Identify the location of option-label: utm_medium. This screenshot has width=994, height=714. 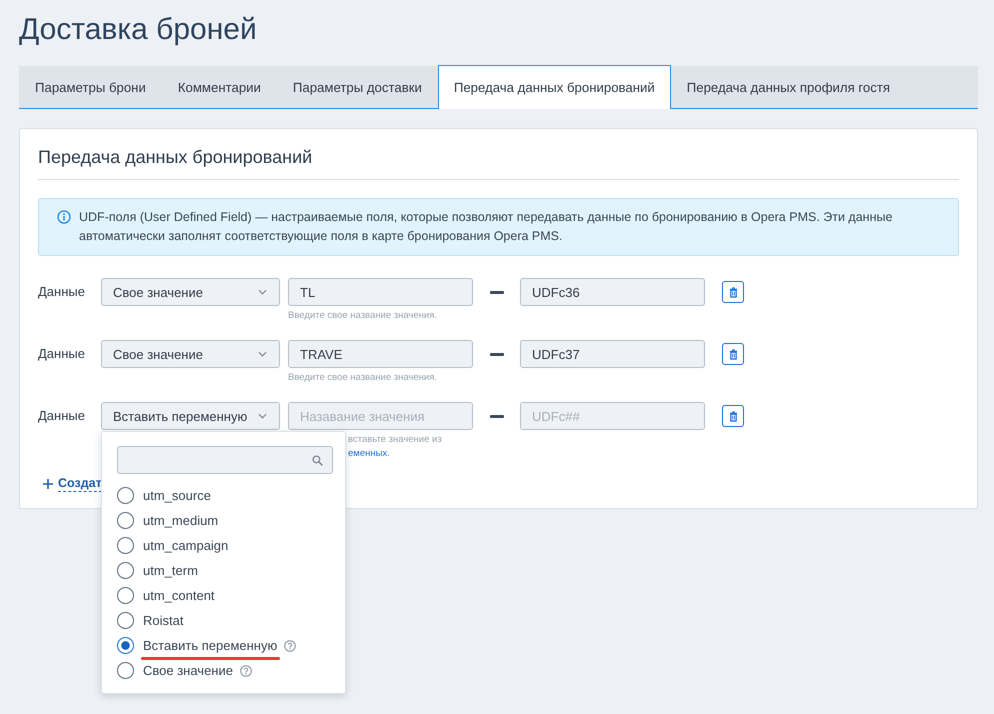
(180, 520).